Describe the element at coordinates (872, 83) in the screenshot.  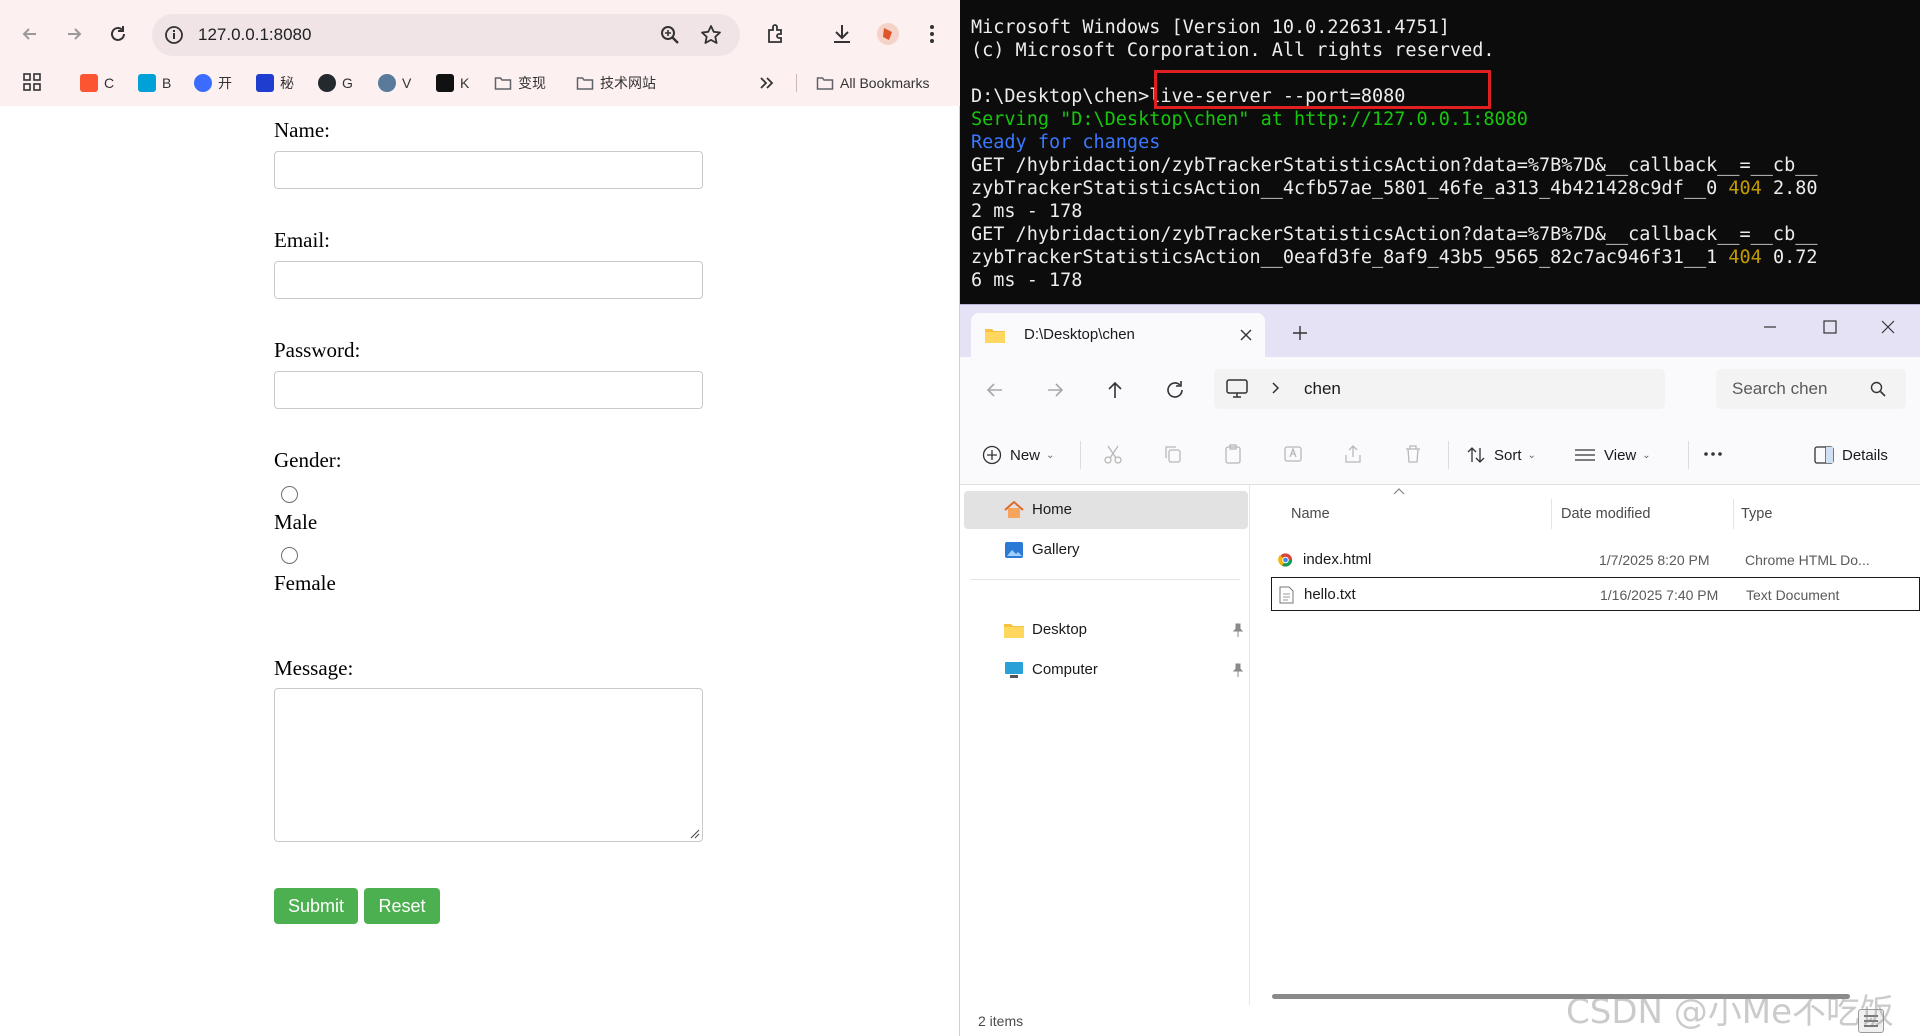
I see `all-bookmarks-button: All Bookmarks` at that location.